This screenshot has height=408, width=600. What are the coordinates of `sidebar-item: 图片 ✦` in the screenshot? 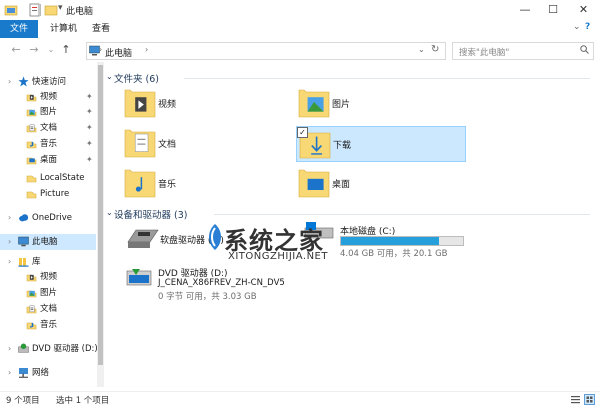 It's located at (48, 112).